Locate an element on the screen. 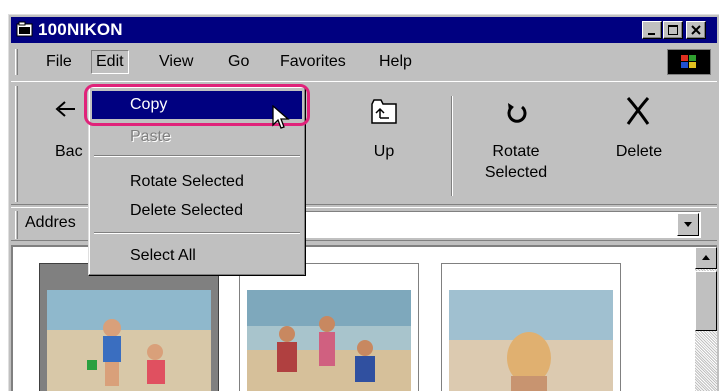 This screenshot has height=391, width=719. minimize-icon is located at coordinates (651, 34).